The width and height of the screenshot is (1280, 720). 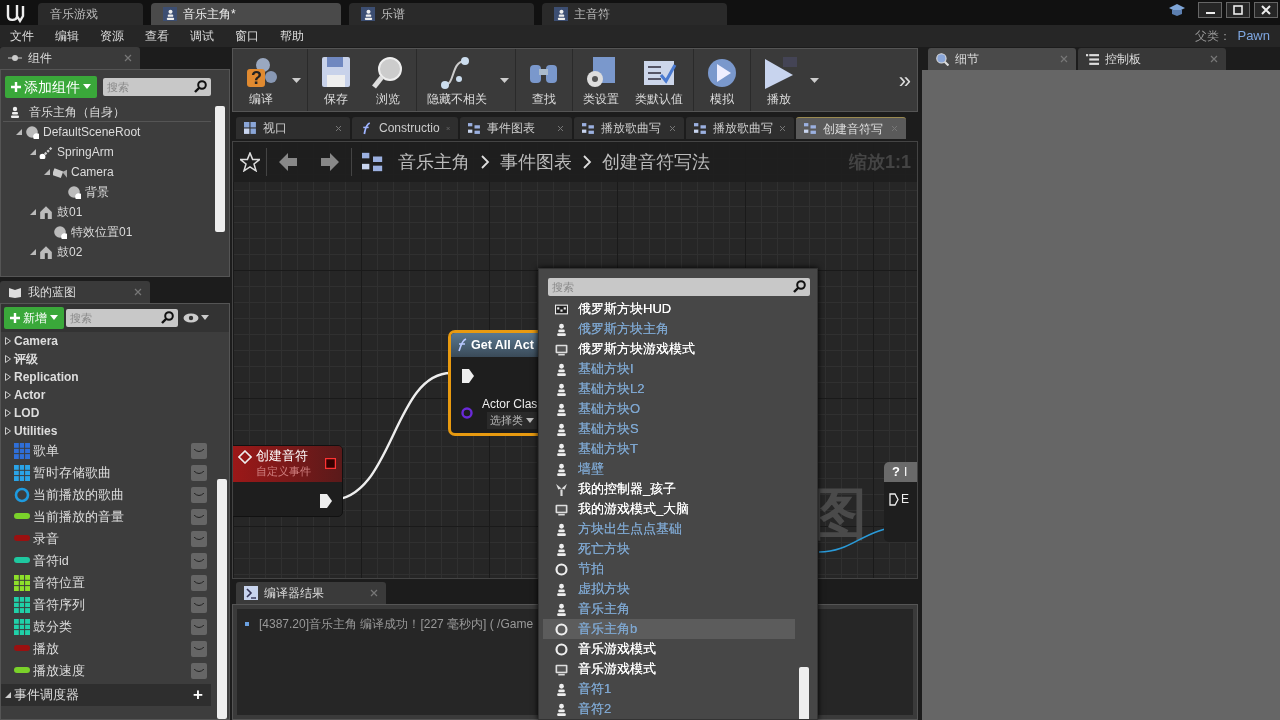 What do you see at coordinates (90, 14) in the screenshot?
I see `document-tab: 音乐游戏` at bounding box center [90, 14].